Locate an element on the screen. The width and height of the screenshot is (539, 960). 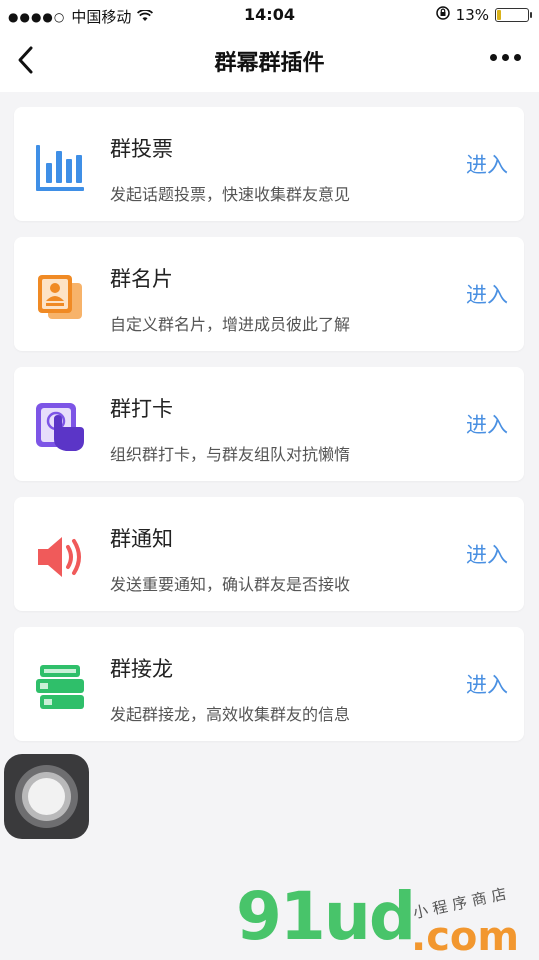
plugin-desc: 组织群打卡，与群友组队对抗懒惰 is located at coordinates (230, 454).